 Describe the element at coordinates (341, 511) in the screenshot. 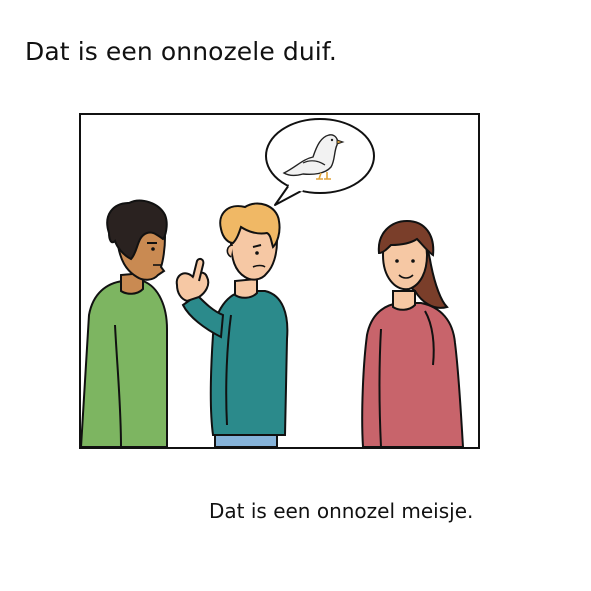

I see `bottom-sentence: Dat is een onnozel meisje.` at that location.